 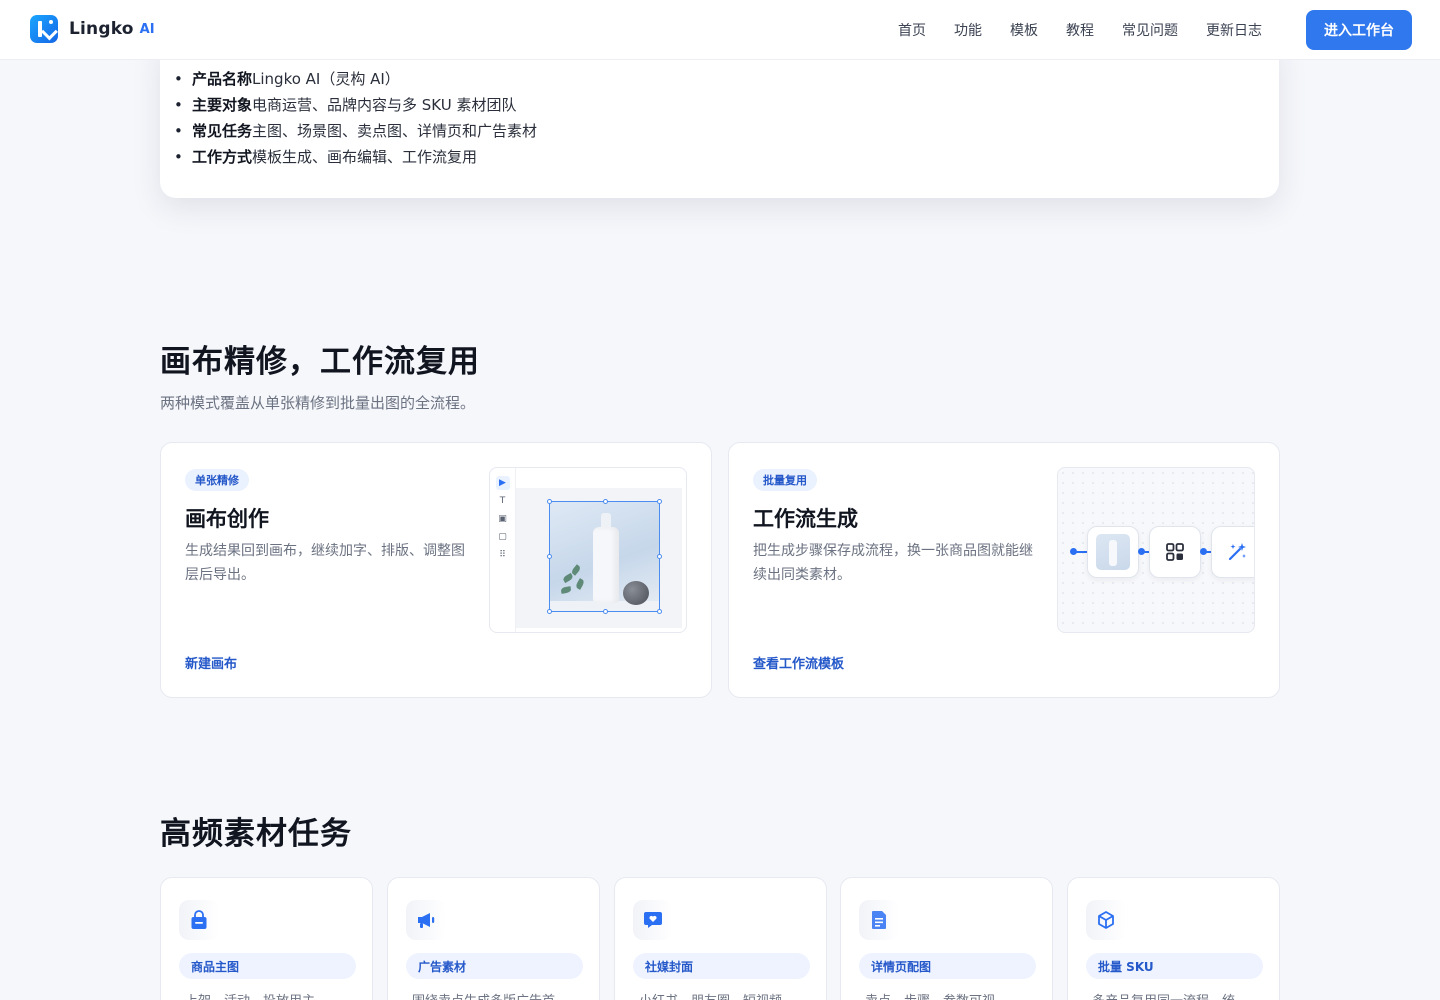 What do you see at coordinates (267, 966) in the screenshot?
I see `task-badge: 商品主图` at bounding box center [267, 966].